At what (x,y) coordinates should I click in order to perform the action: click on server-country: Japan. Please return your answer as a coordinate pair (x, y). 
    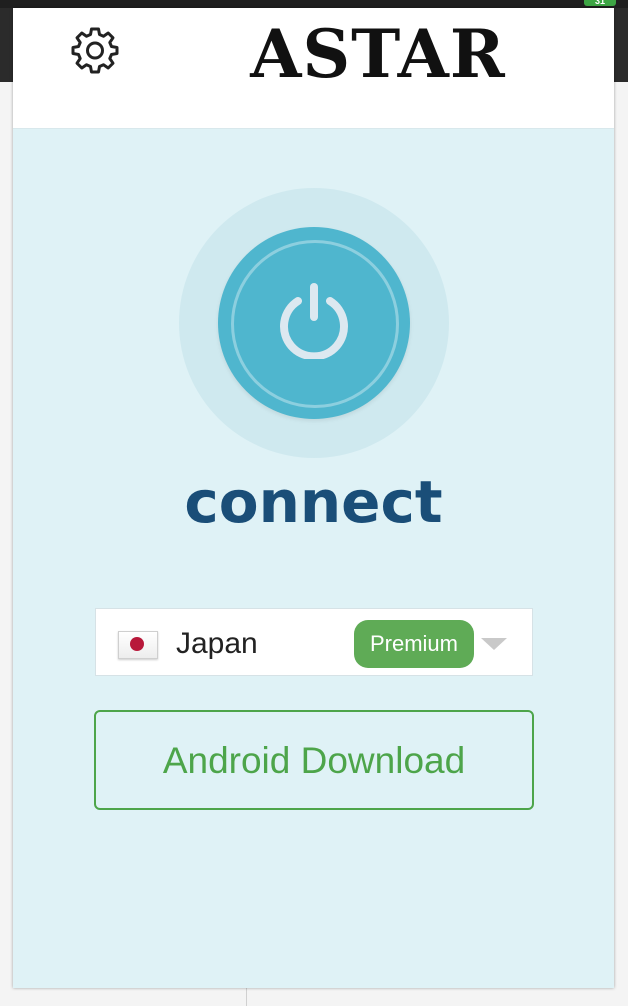
    Looking at the image, I should click on (217, 643).